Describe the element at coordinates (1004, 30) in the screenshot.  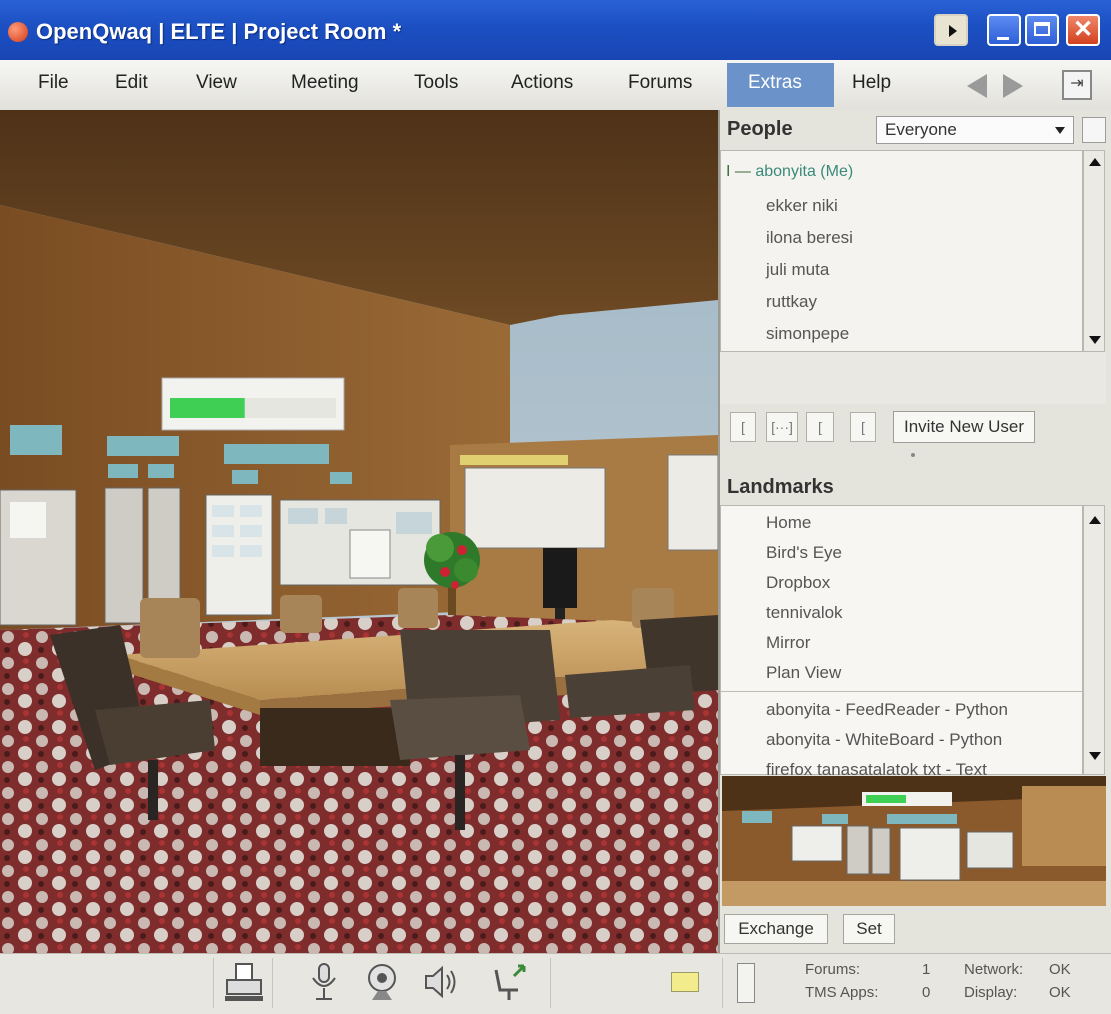
I see `minimize-button` at that location.